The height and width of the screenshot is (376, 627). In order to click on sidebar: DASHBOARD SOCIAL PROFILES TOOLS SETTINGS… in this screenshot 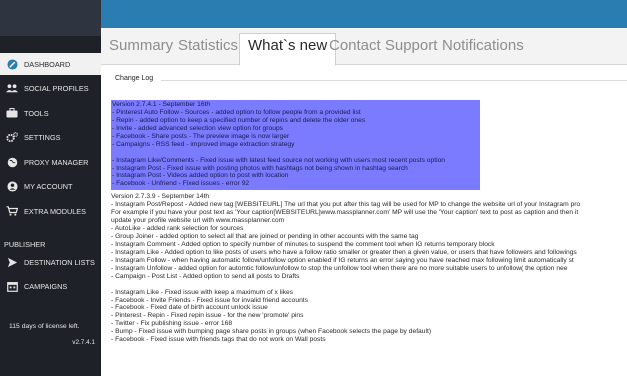, I will do `click(50, 206)`.